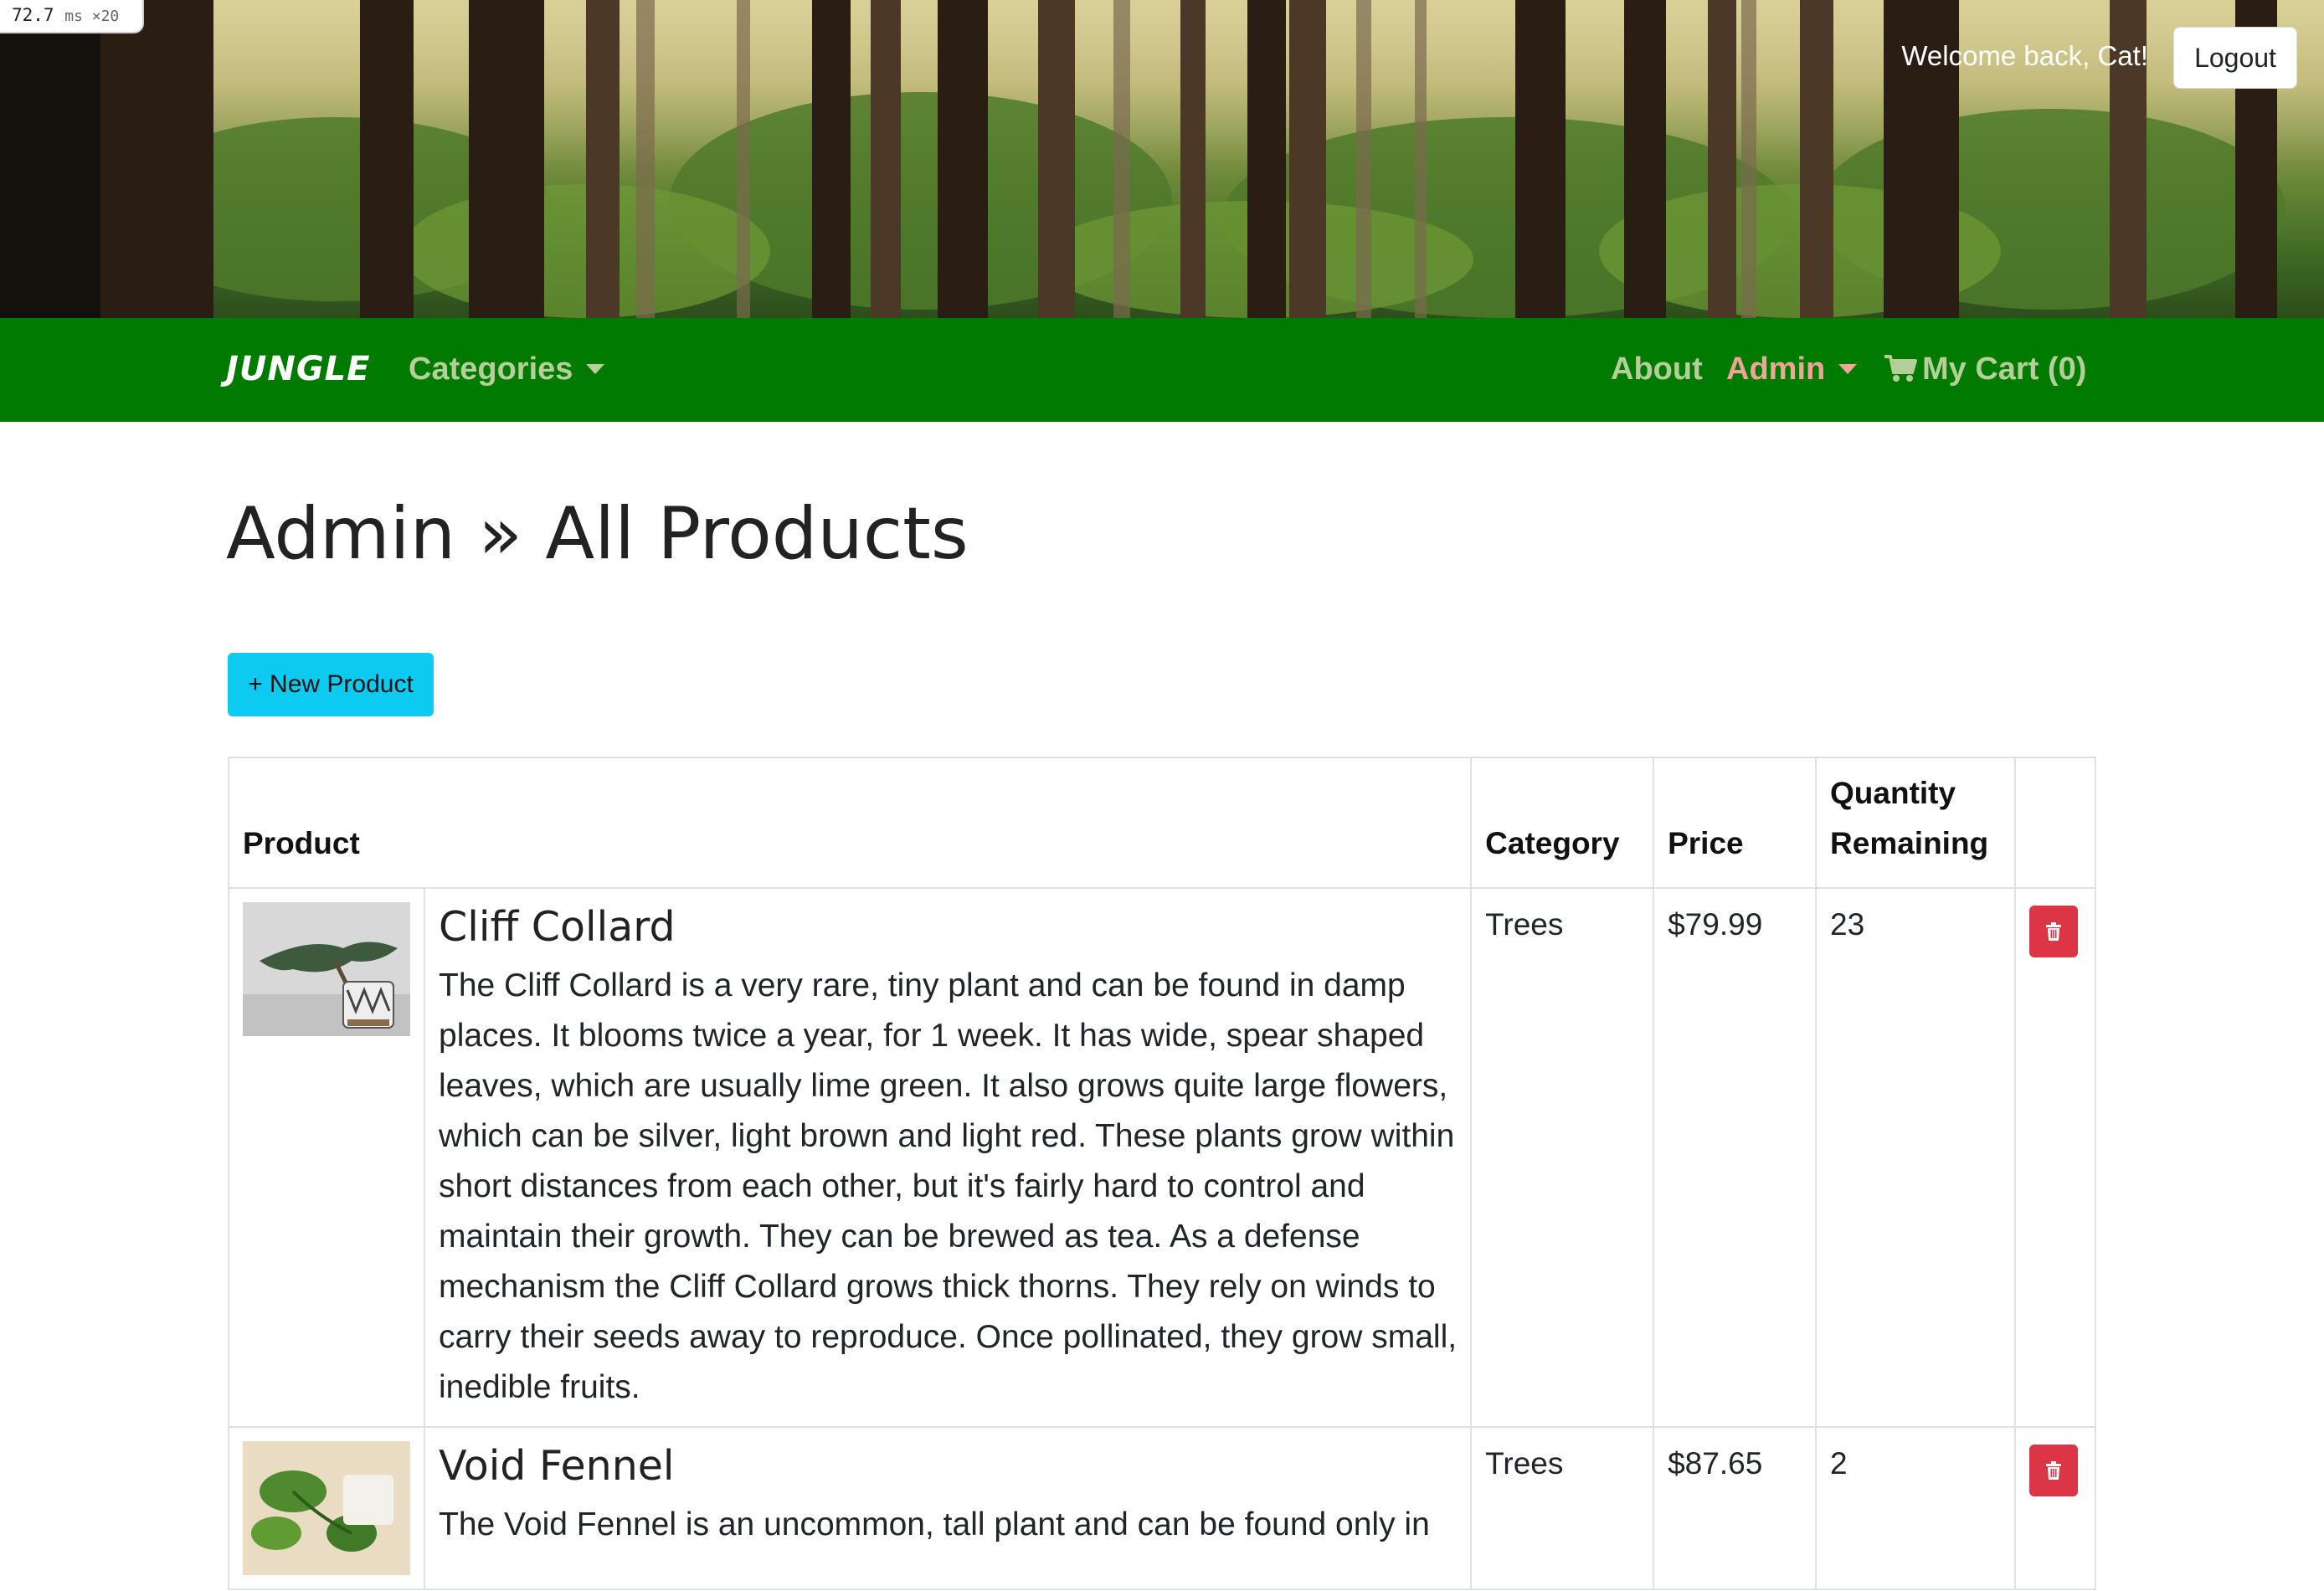 This screenshot has width=2324, height=1591. I want to click on product-price: $79.99, so click(1715, 925).